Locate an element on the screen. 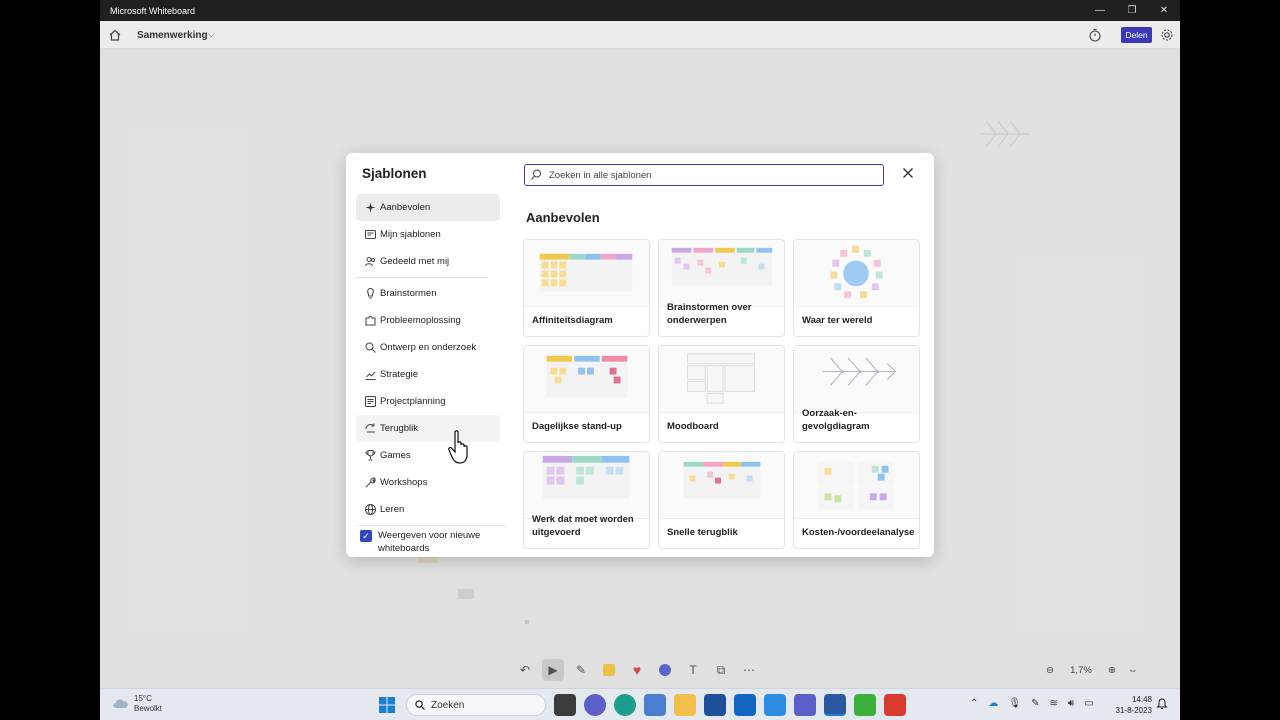  list-icon is located at coordinates (370, 401).